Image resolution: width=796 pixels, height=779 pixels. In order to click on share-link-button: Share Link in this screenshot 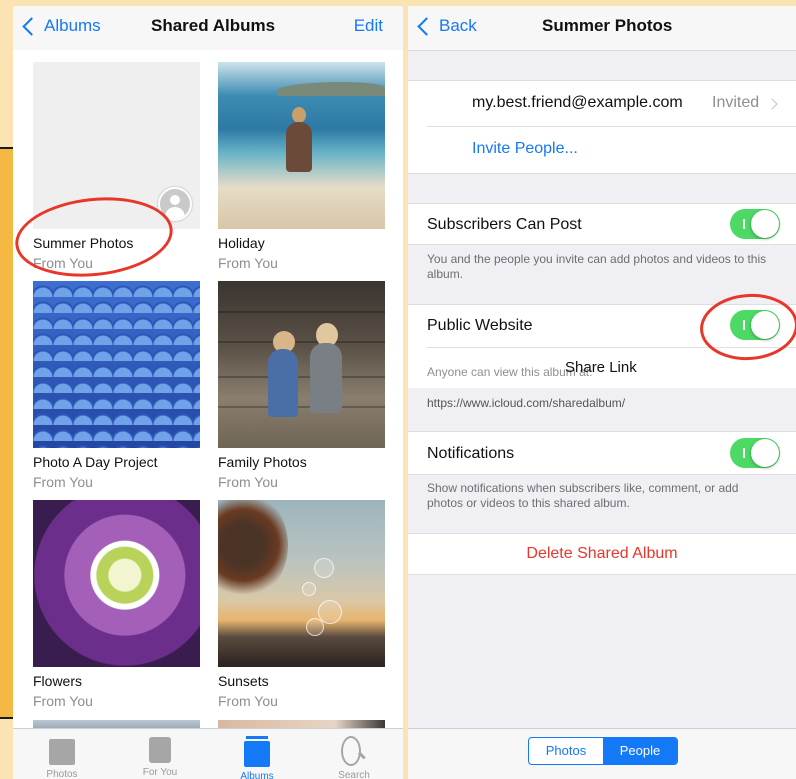, I will do `click(601, 367)`.